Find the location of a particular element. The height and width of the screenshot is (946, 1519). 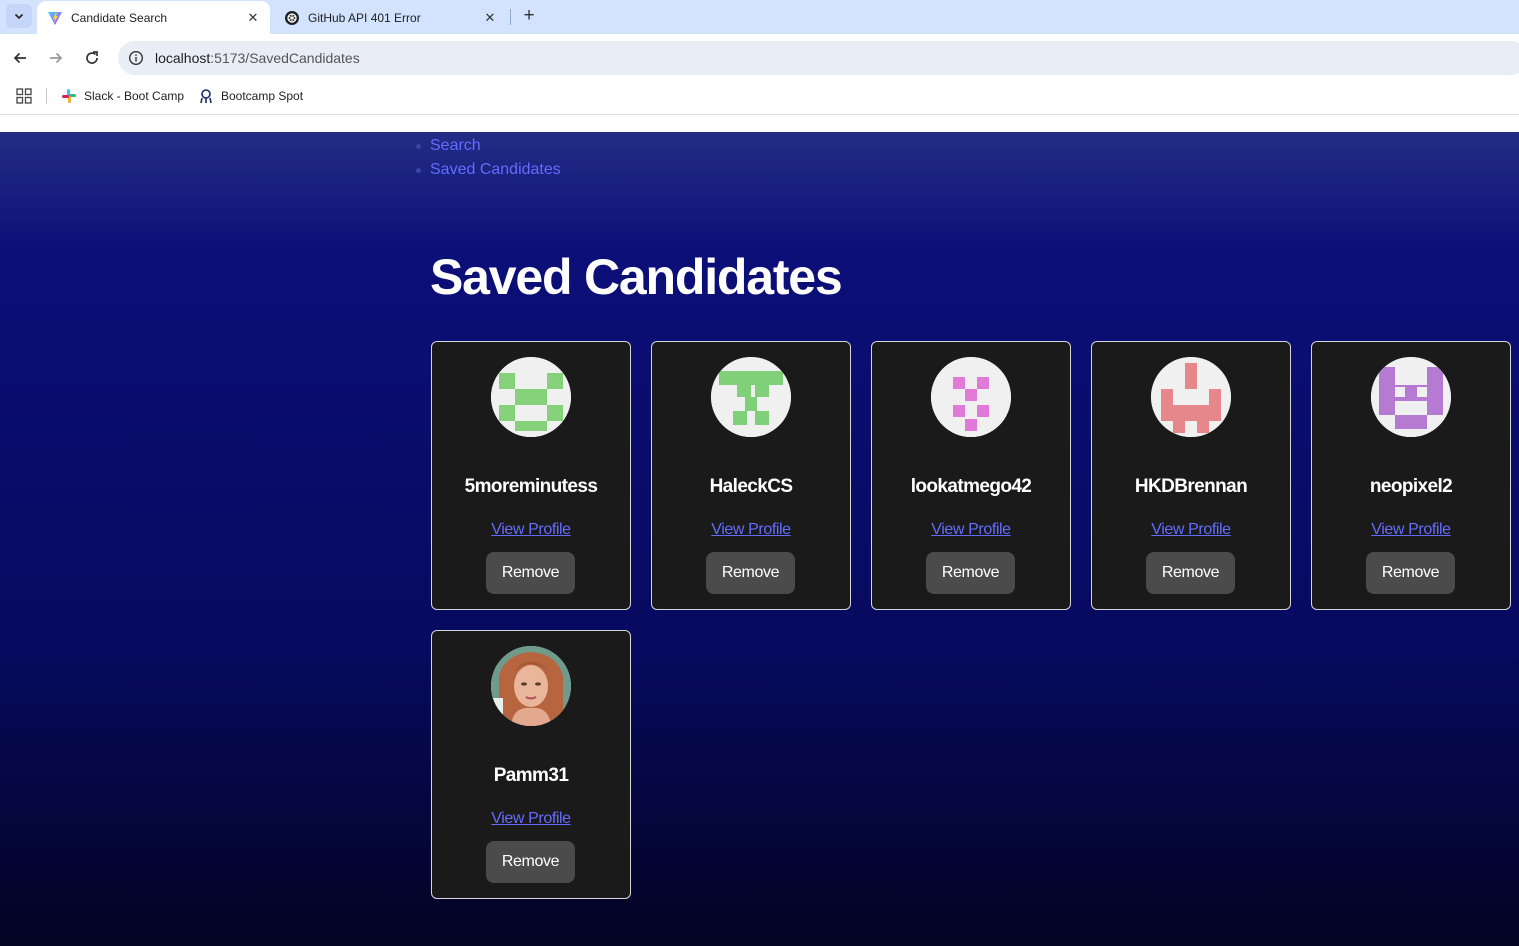

candidate-username: Pamm31 is located at coordinates (531, 775).